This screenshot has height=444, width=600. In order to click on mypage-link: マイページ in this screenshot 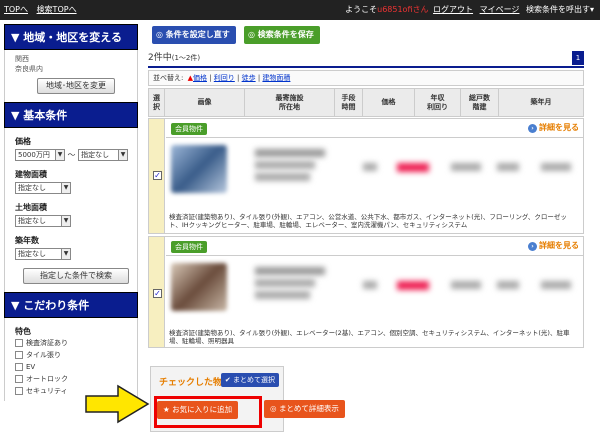, I will do `click(500, 9)`.